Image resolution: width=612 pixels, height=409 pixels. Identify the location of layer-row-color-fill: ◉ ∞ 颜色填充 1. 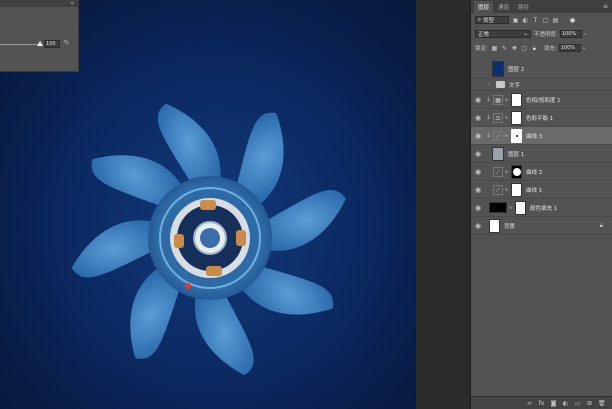
(541, 208).